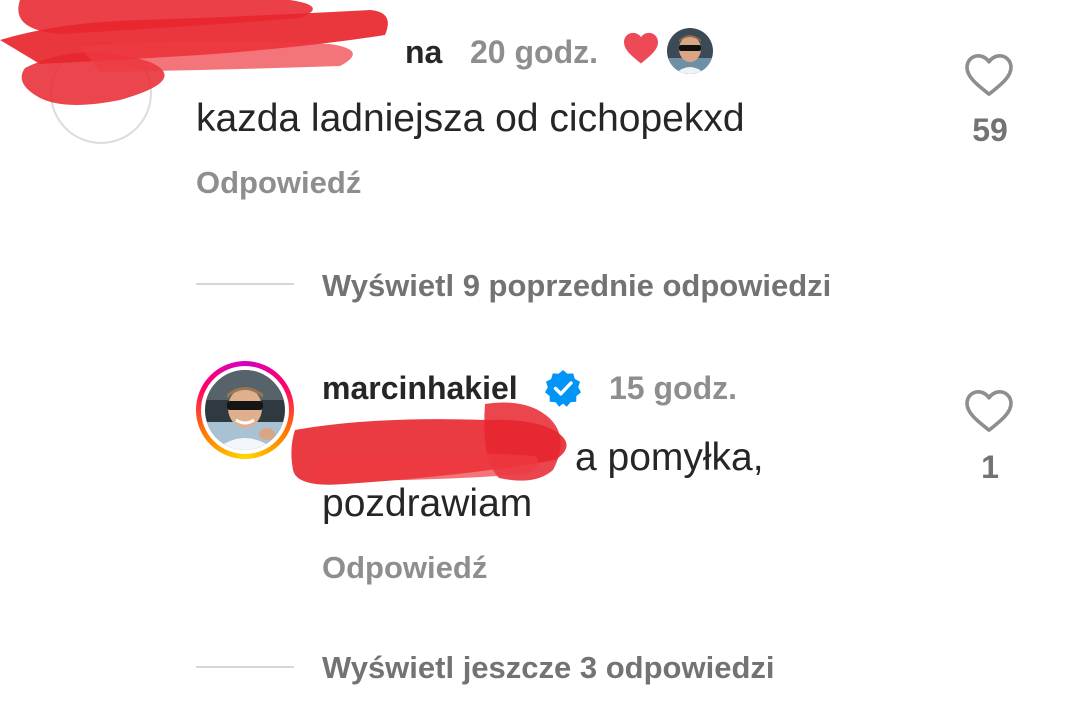  Describe the element at coordinates (641, 48) in the screenshot. I see `heart-filled-icon` at that location.